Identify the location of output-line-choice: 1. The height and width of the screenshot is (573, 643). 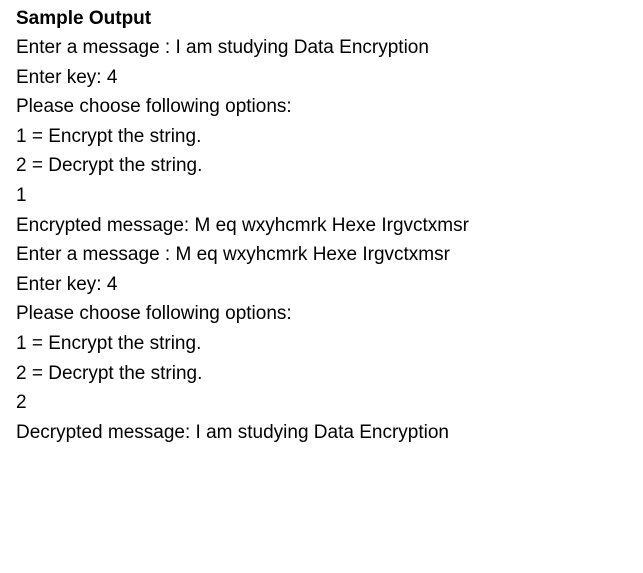
(21, 195).